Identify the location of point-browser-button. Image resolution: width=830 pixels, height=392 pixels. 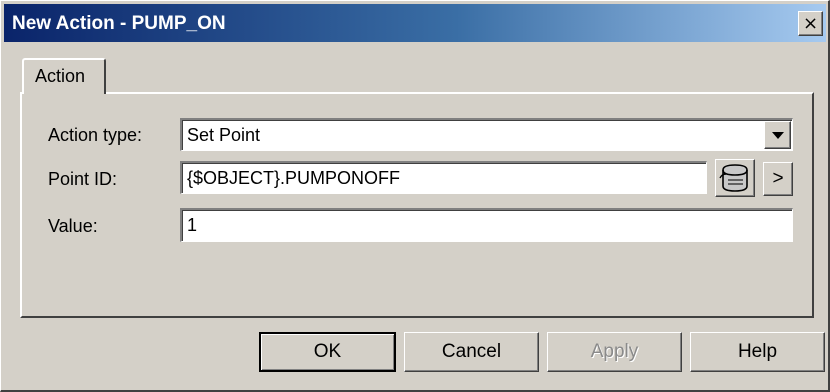
(735, 178).